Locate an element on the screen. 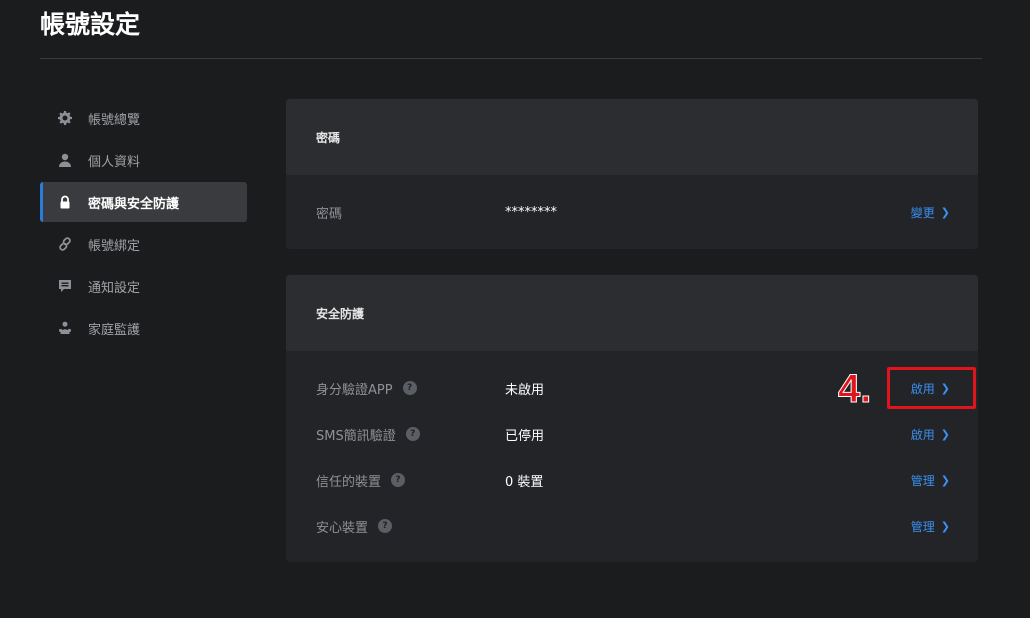  family-icon is located at coordinates (65, 328).